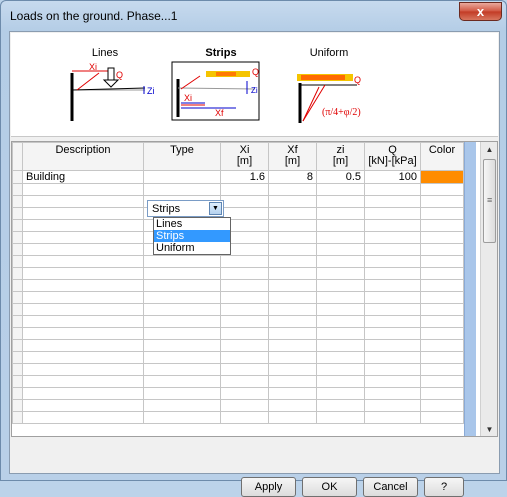  What do you see at coordinates (182, 177) in the screenshot?
I see `cell-type` at bounding box center [182, 177].